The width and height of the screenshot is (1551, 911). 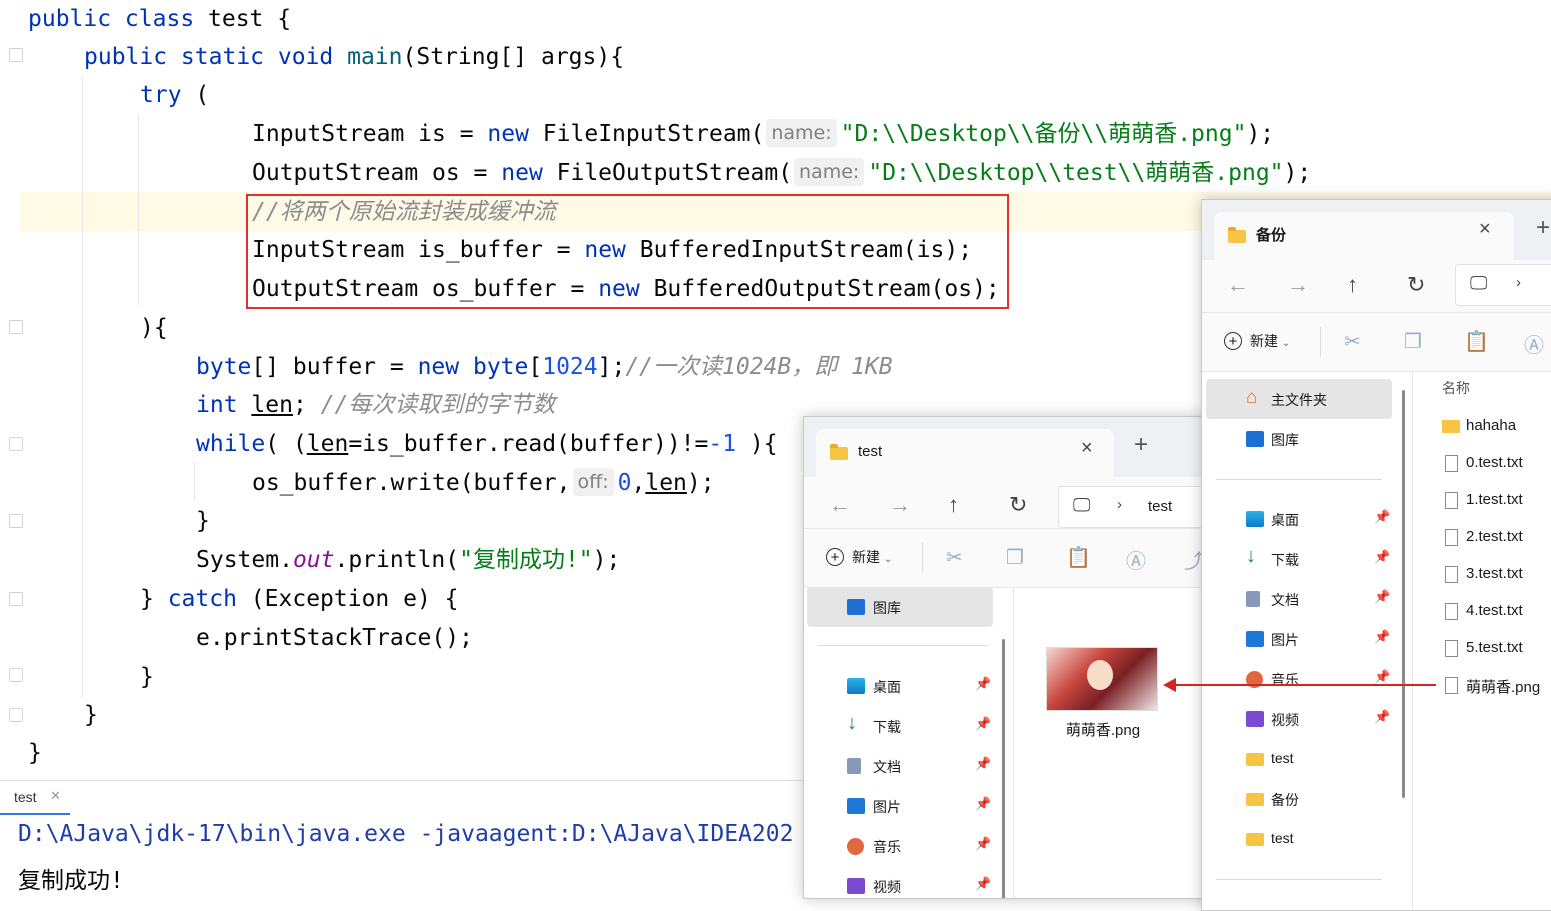 I want to click on desktop-icon, so click(x=856, y=686).